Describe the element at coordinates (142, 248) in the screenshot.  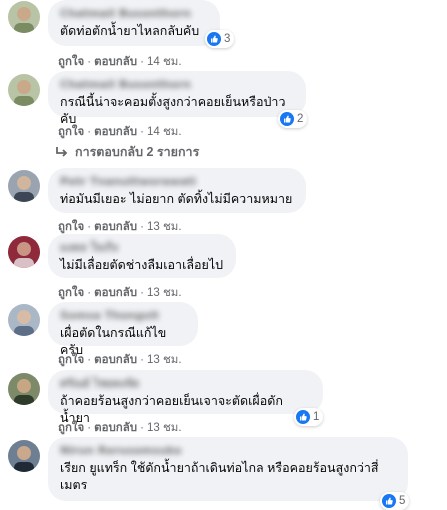
I see `commenter-name: มงคล ใจเกิง` at that location.